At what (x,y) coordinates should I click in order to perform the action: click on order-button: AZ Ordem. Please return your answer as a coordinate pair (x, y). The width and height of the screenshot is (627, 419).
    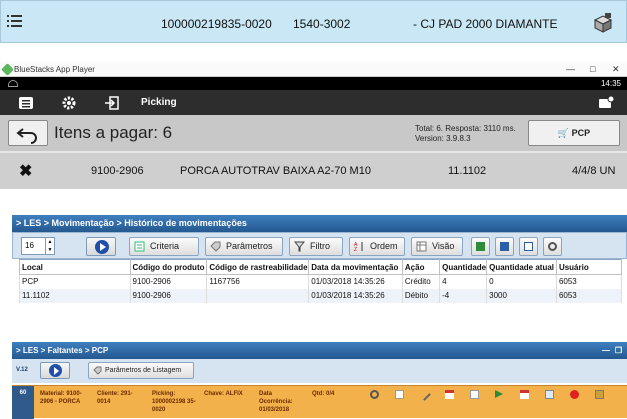
    Looking at the image, I should click on (377, 246).